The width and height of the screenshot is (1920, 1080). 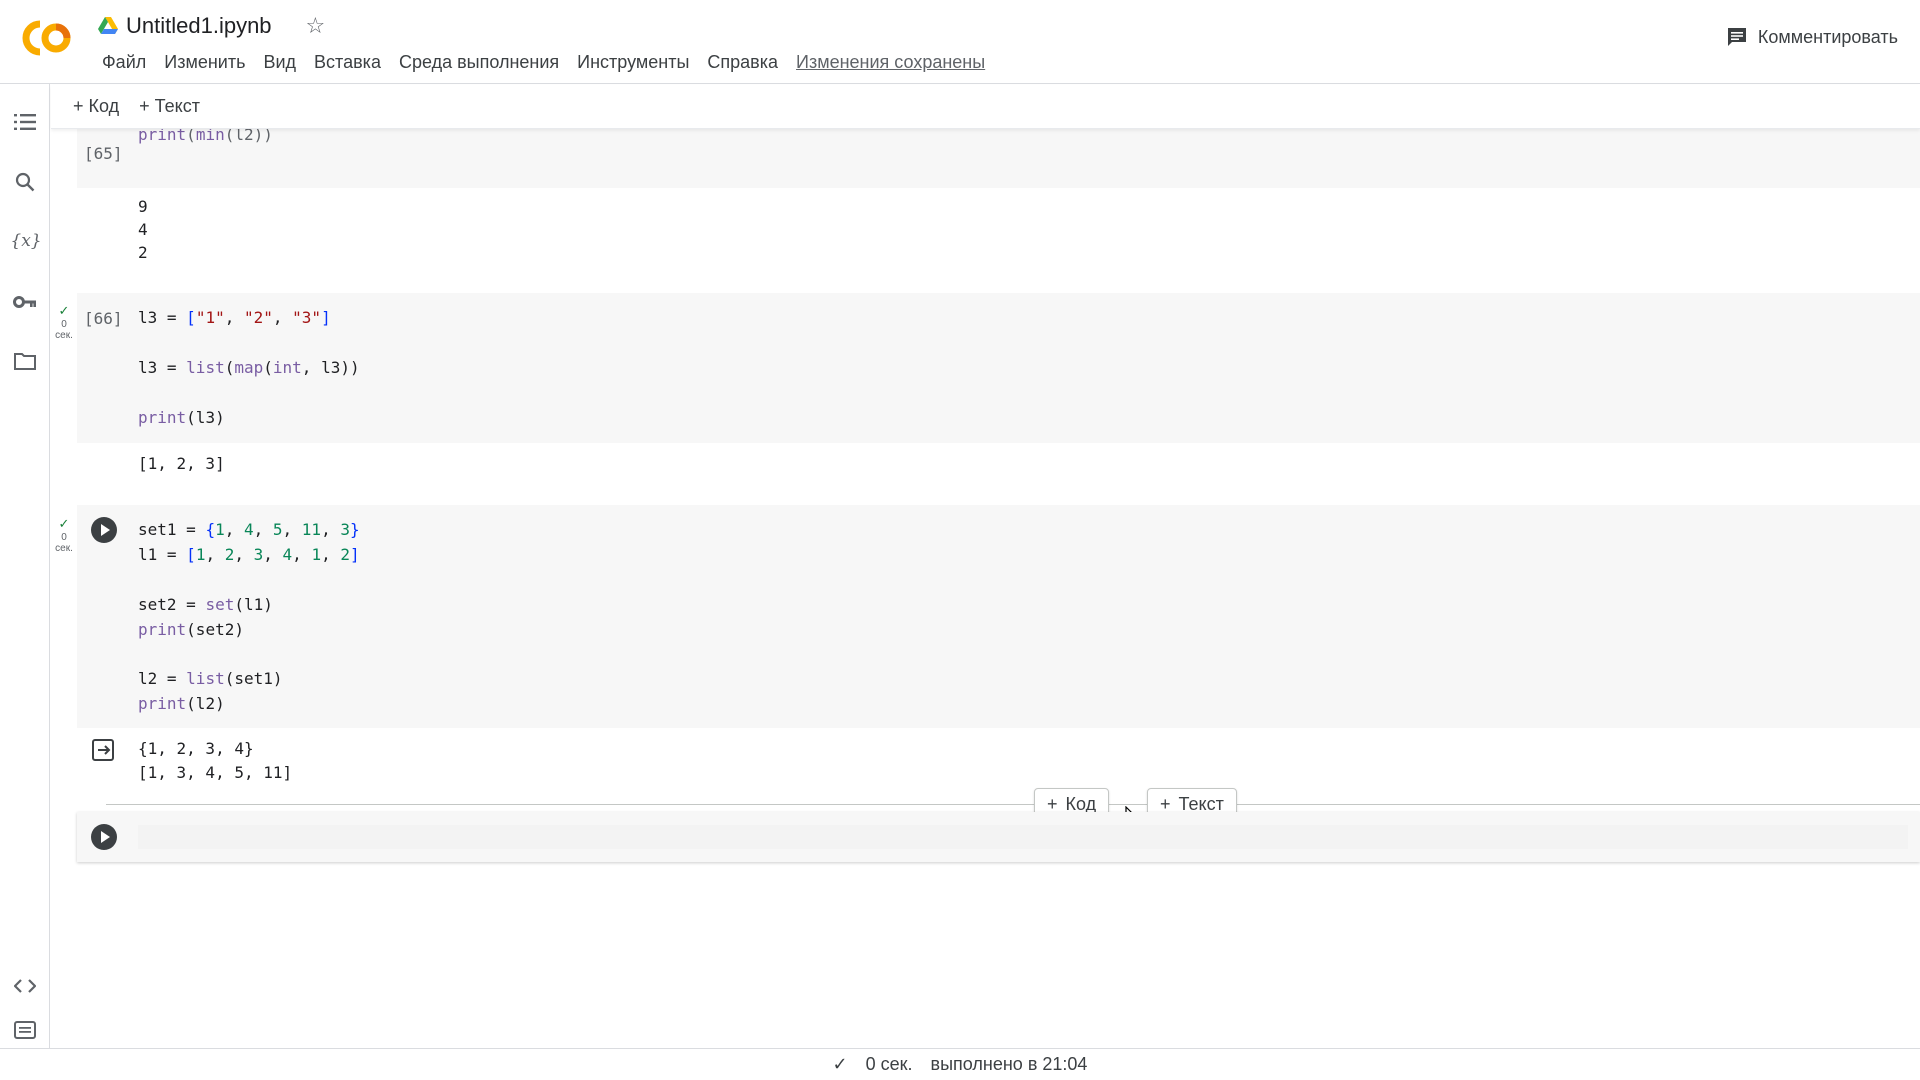 I want to click on execution-duration: 0 сек., so click(x=889, y=1064).